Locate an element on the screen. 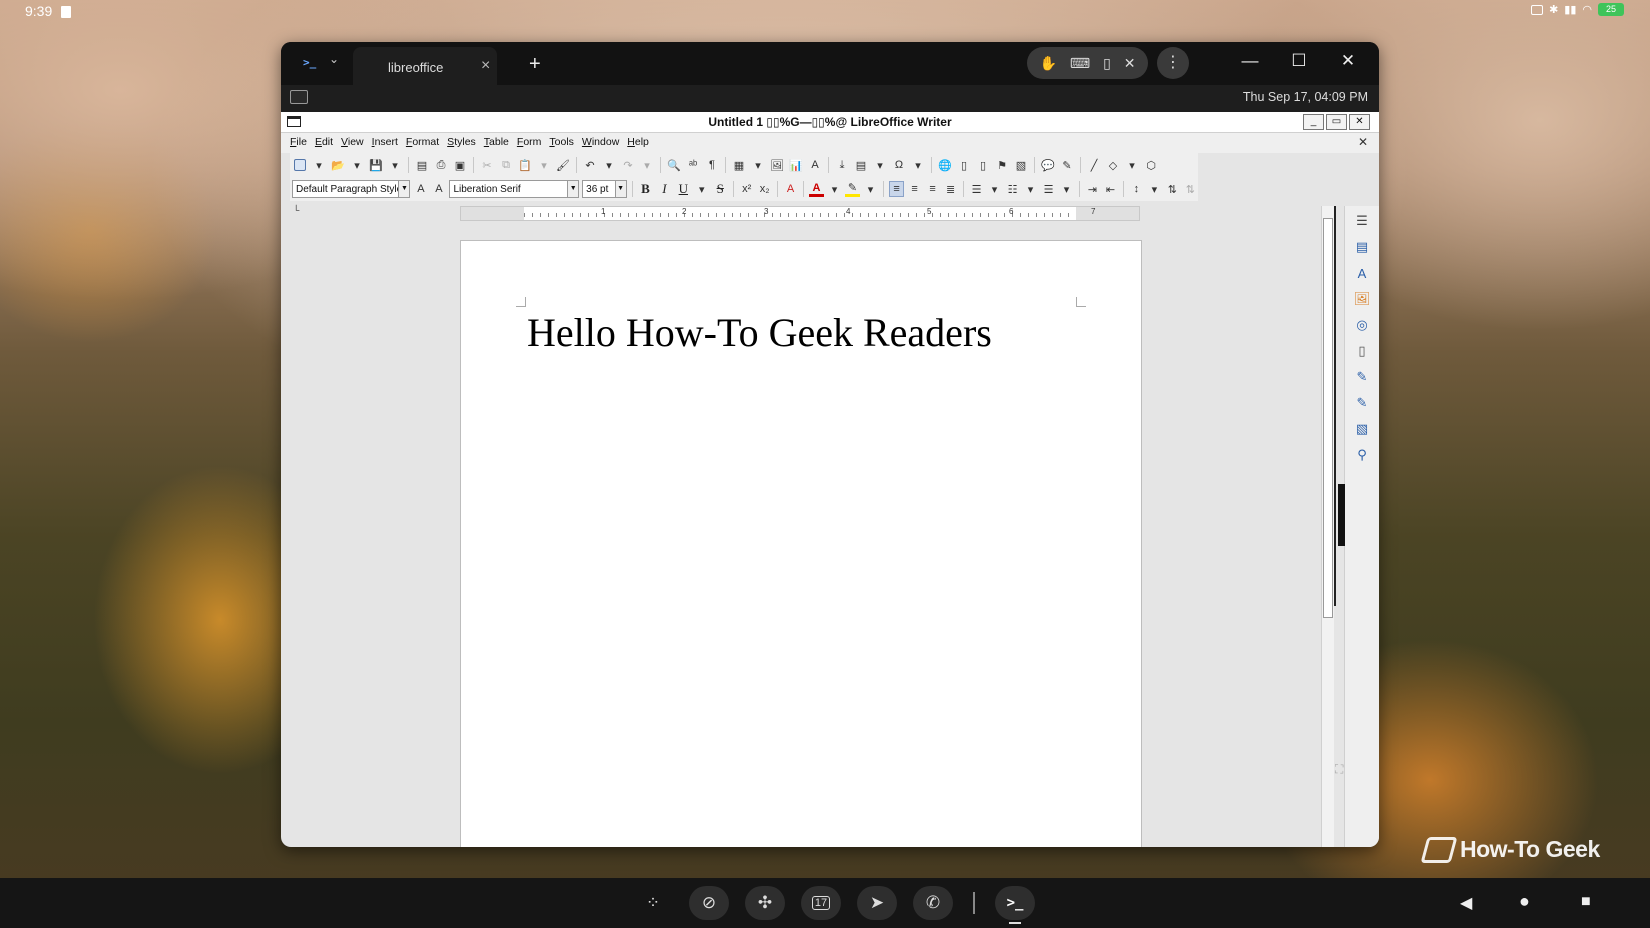 The height and width of the screenshot is (928, 1650). subscript-icon: x₂ is located at coordinates (764, 189).